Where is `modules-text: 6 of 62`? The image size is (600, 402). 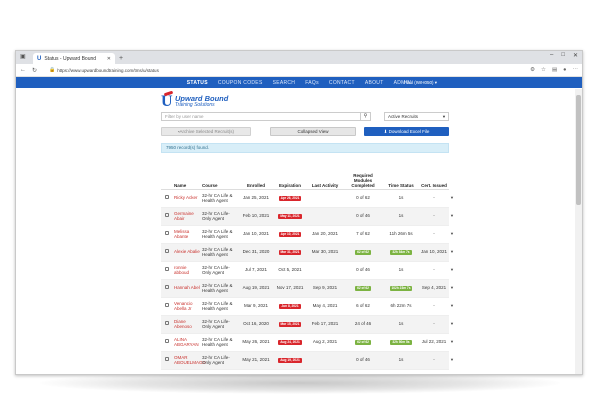
modules-text: 6 of 62 is located at coordinates (363, 306).